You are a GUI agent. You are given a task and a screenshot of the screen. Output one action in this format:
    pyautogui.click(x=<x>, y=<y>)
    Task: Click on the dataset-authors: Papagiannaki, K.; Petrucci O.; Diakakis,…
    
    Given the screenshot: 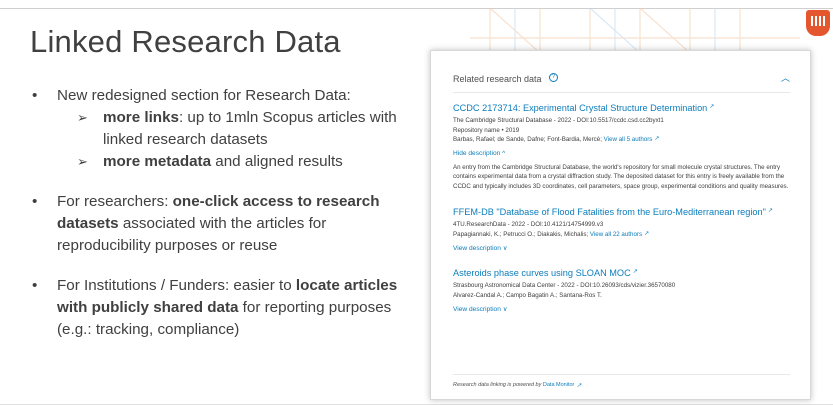 What is the action you would take?
    pyautogui.click(x=621, y=235)
    